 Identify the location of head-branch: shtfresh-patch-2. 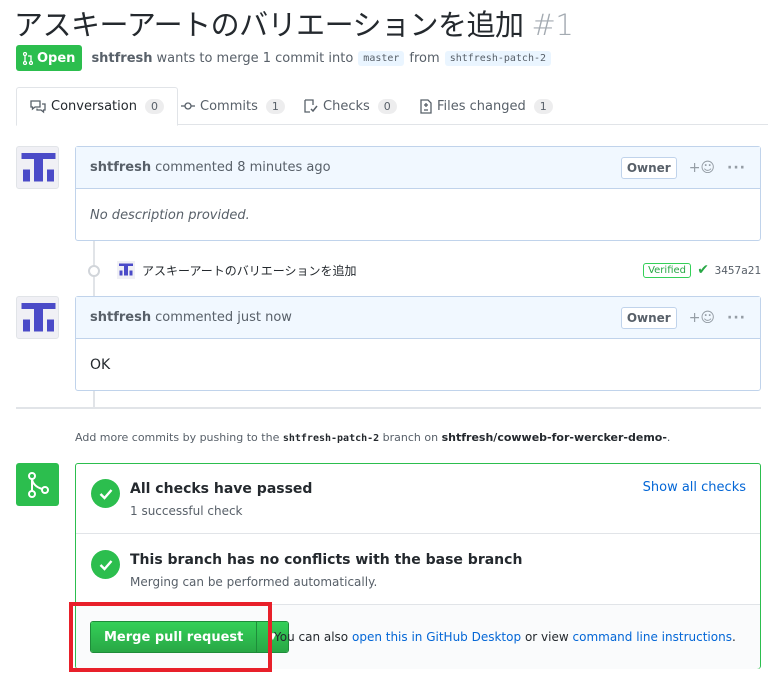
(498, 58).